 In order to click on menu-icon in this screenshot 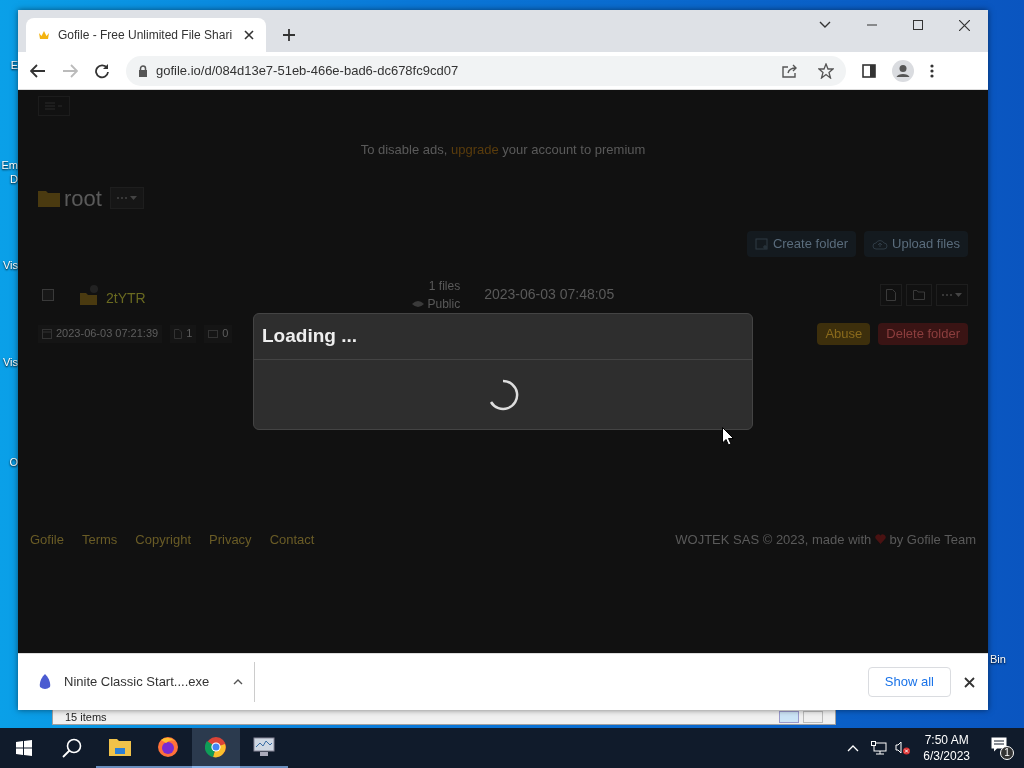, I will do `click(932, 70)`.